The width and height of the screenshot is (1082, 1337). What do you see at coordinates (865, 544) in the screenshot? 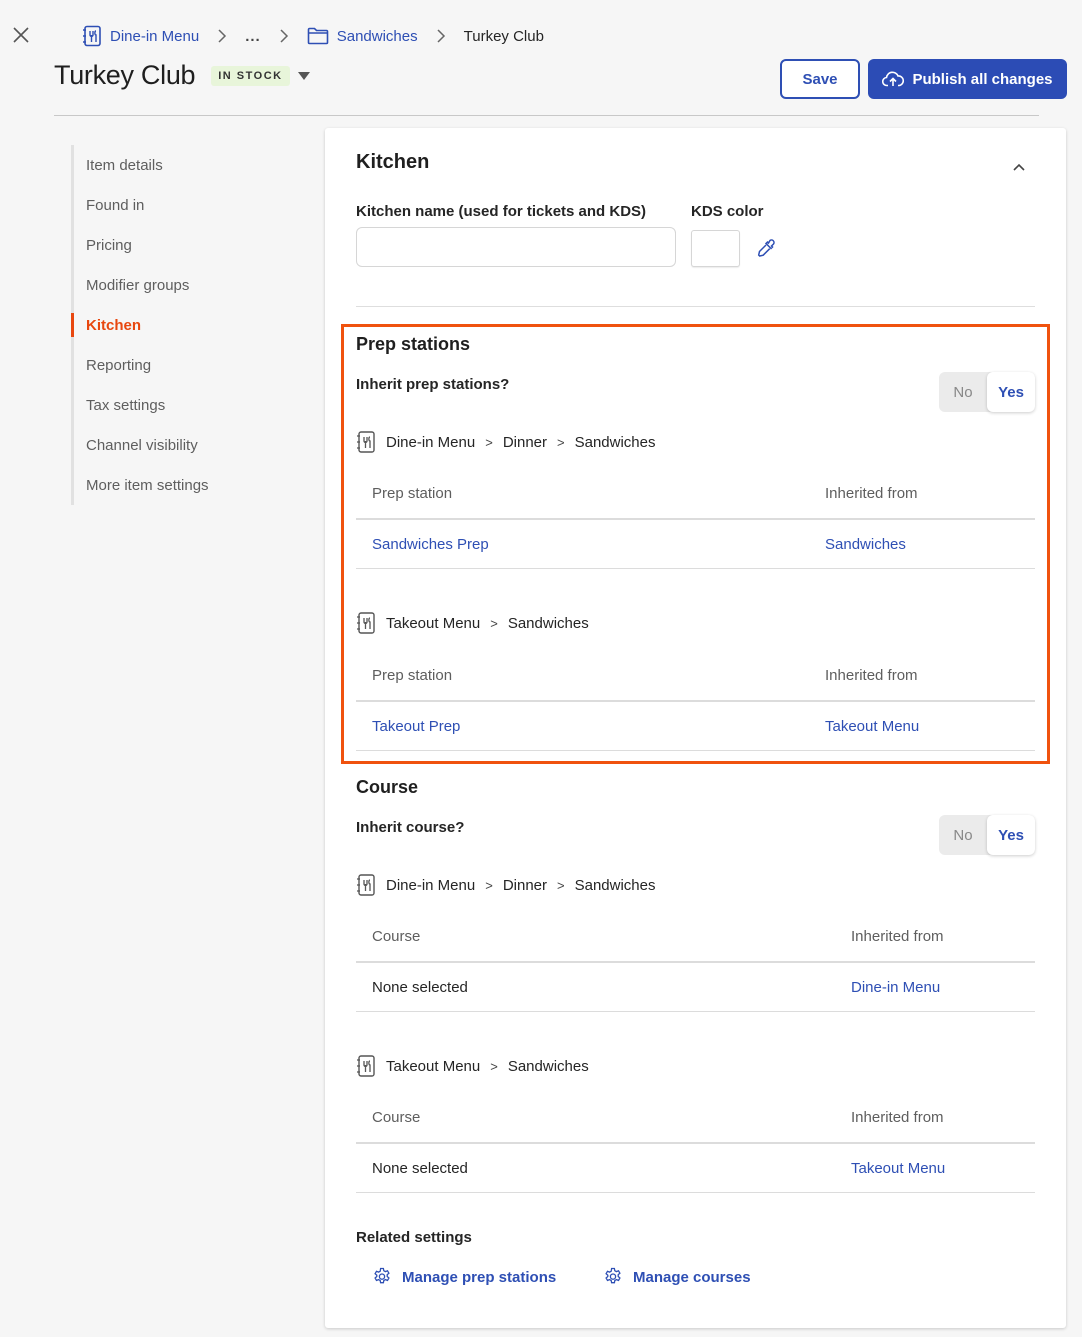
I see `inherited-from-link: Sandwiches` at bounding box center [865, 544].